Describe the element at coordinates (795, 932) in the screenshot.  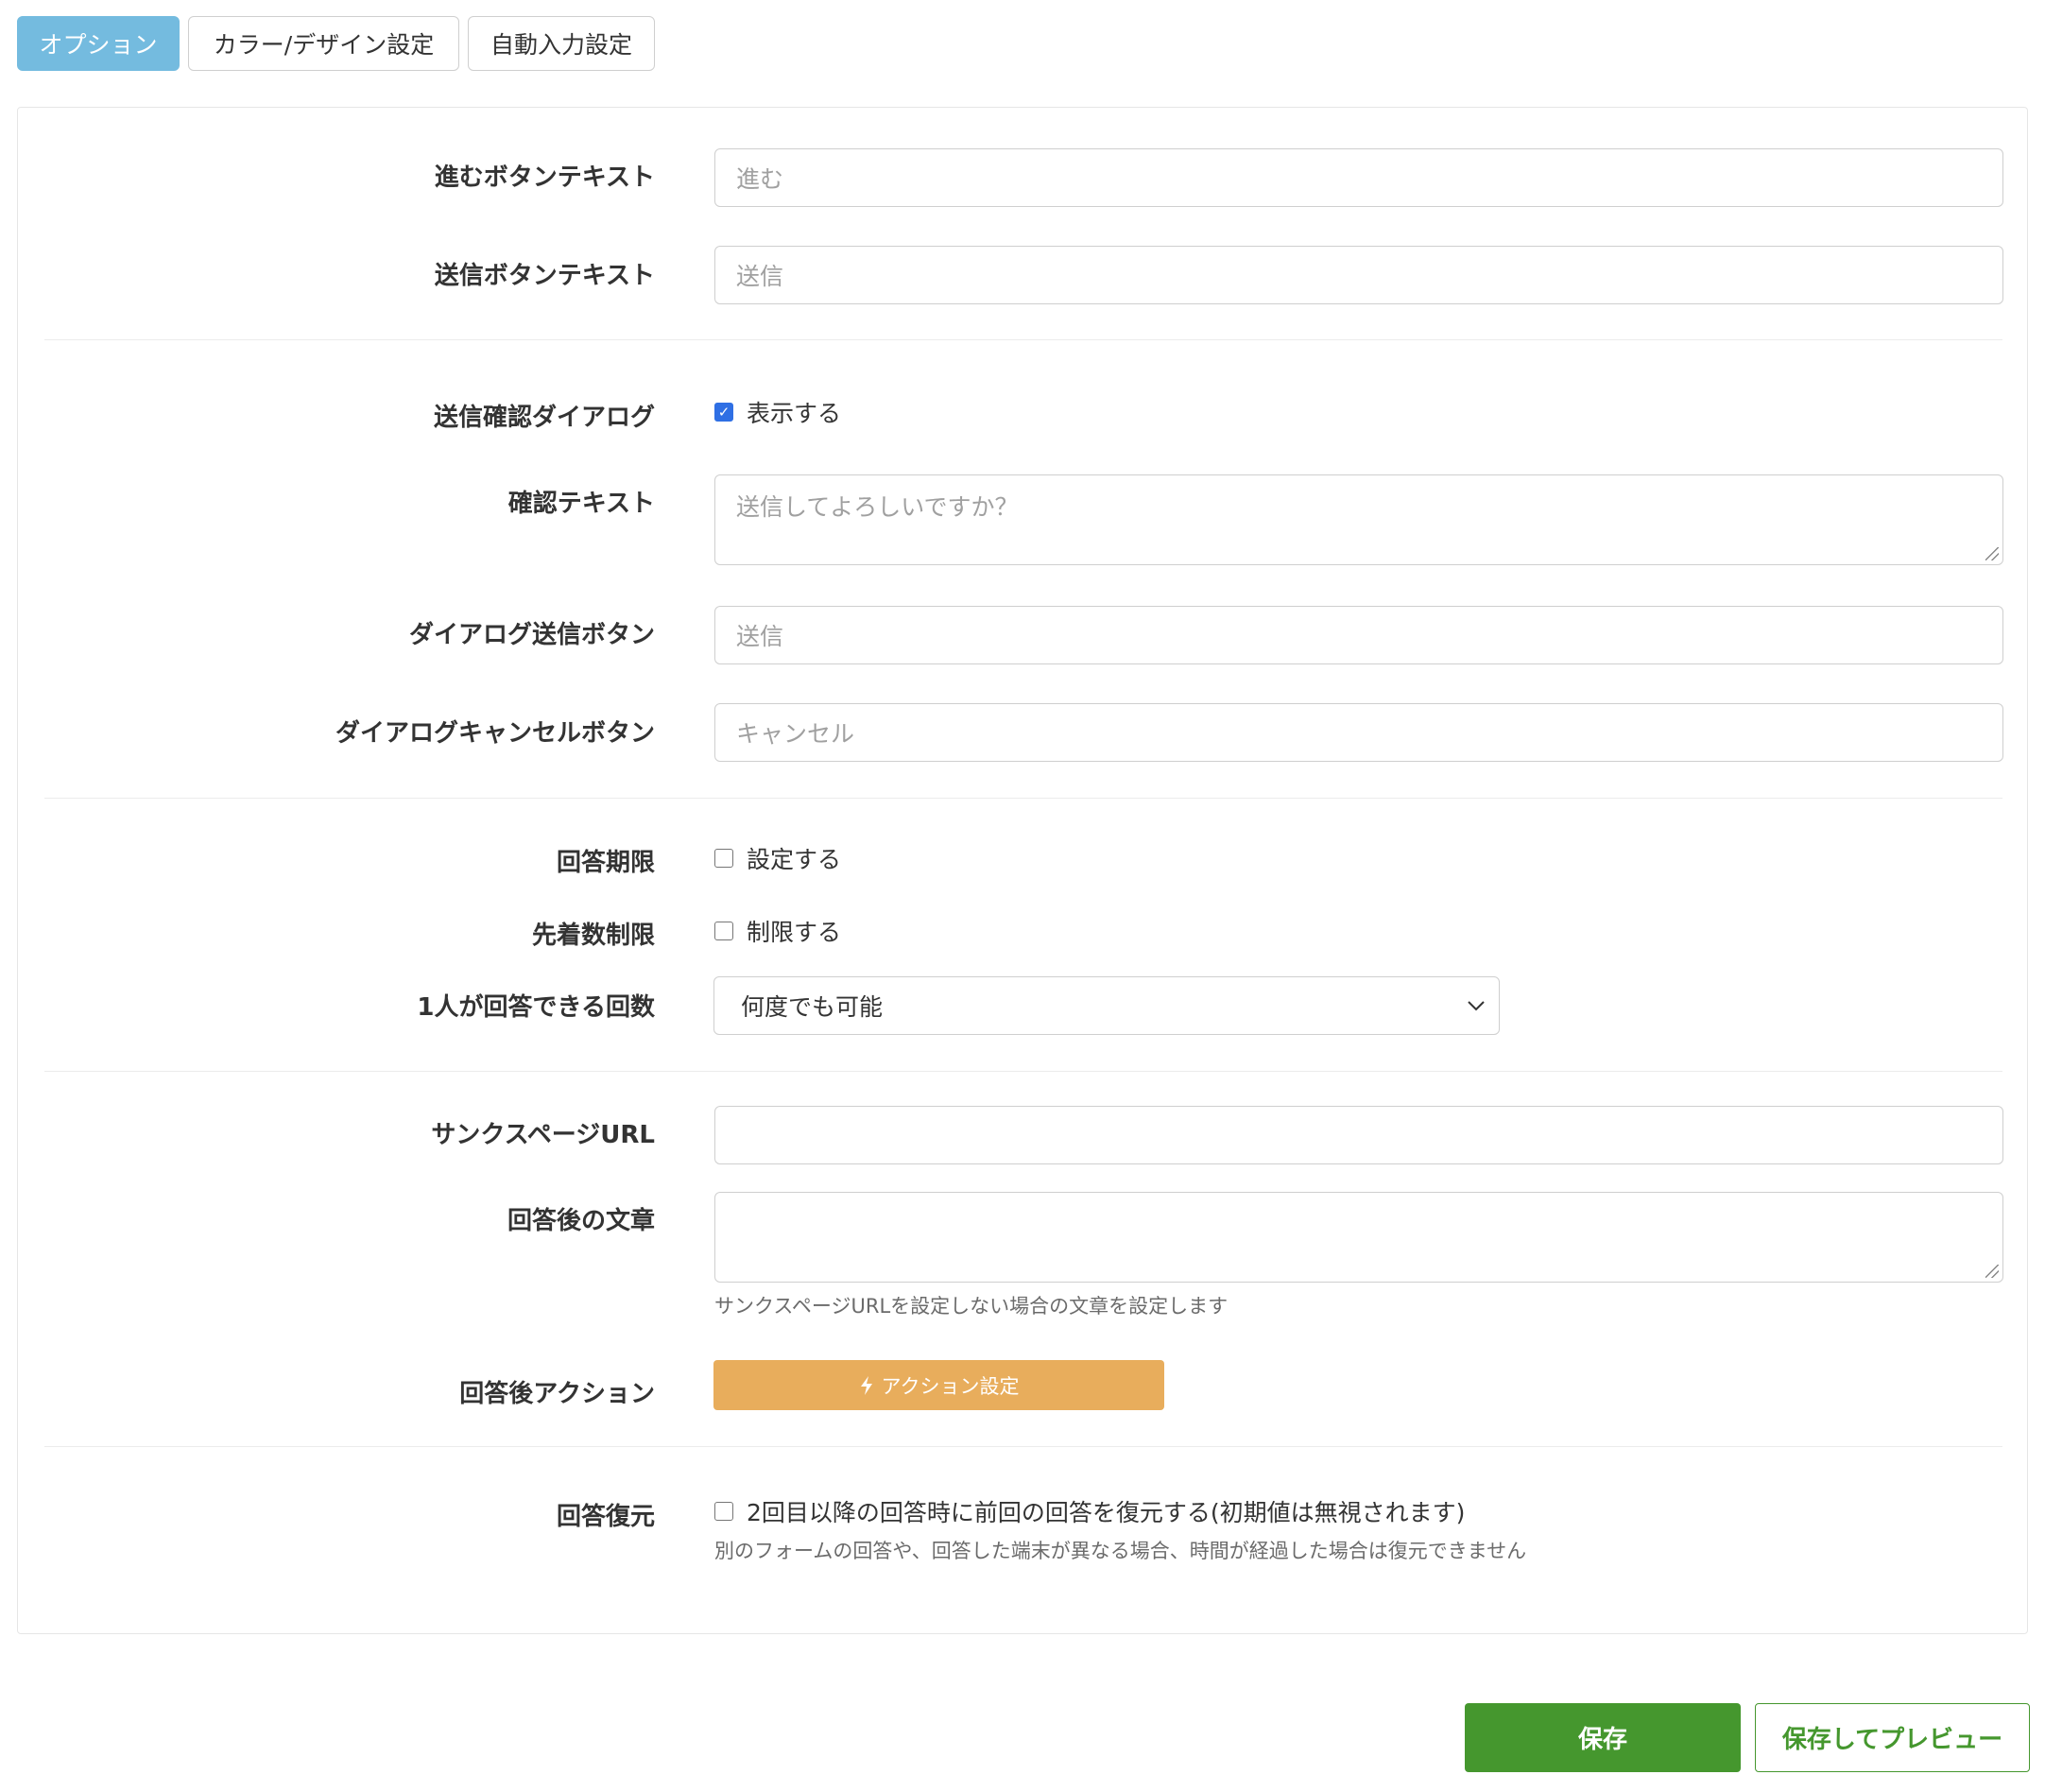
I see `first-come-limit-checkbox-label: 制限する` at that location.